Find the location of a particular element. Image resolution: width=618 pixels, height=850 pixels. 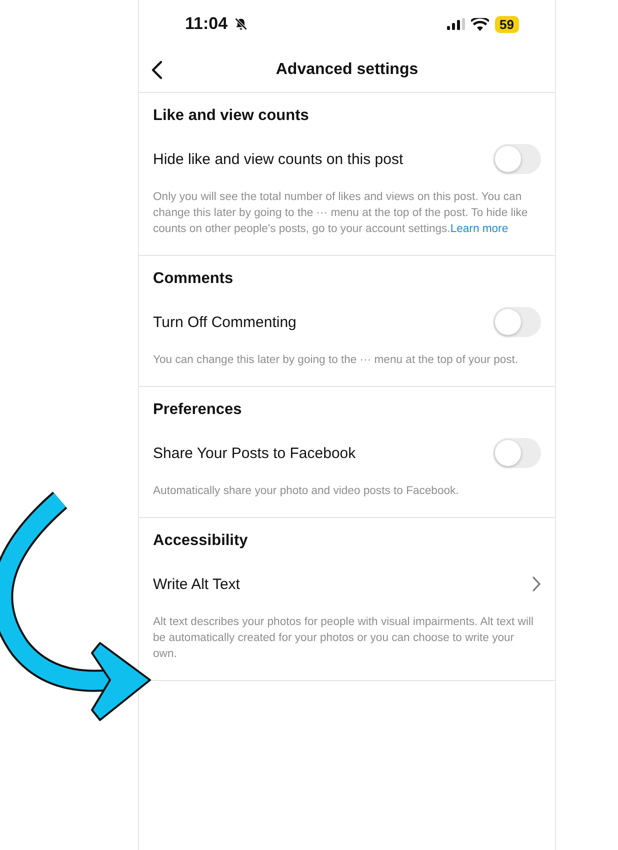

muted-bell-icon is located at coordinates (241, 24).